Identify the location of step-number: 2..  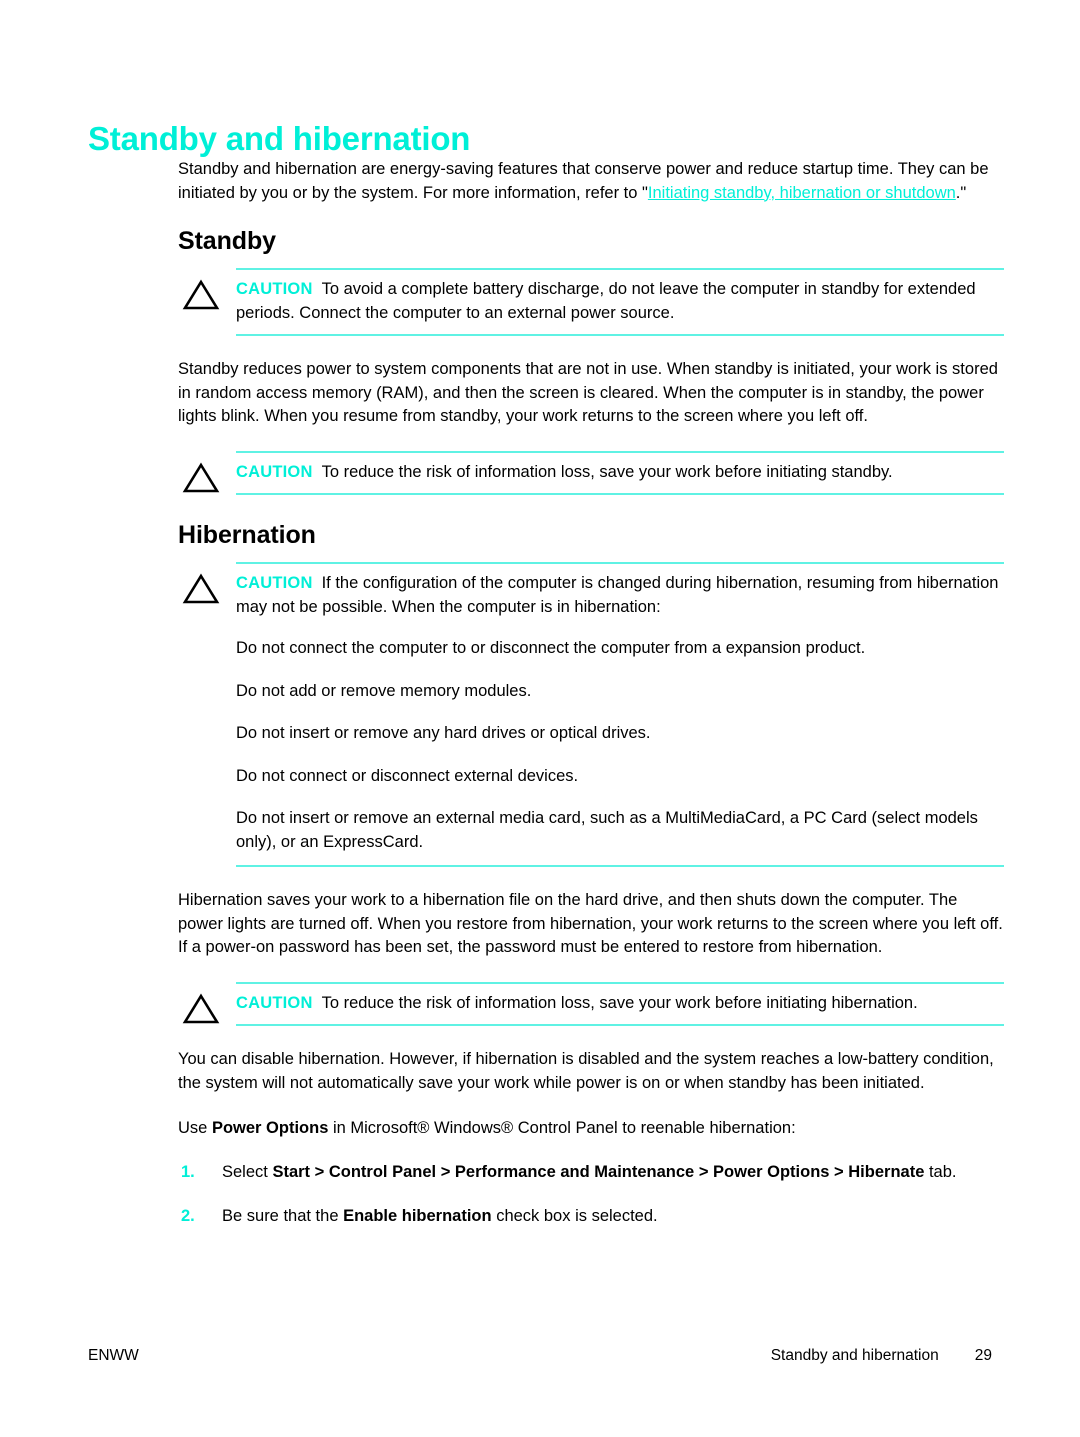
(188, 1216).